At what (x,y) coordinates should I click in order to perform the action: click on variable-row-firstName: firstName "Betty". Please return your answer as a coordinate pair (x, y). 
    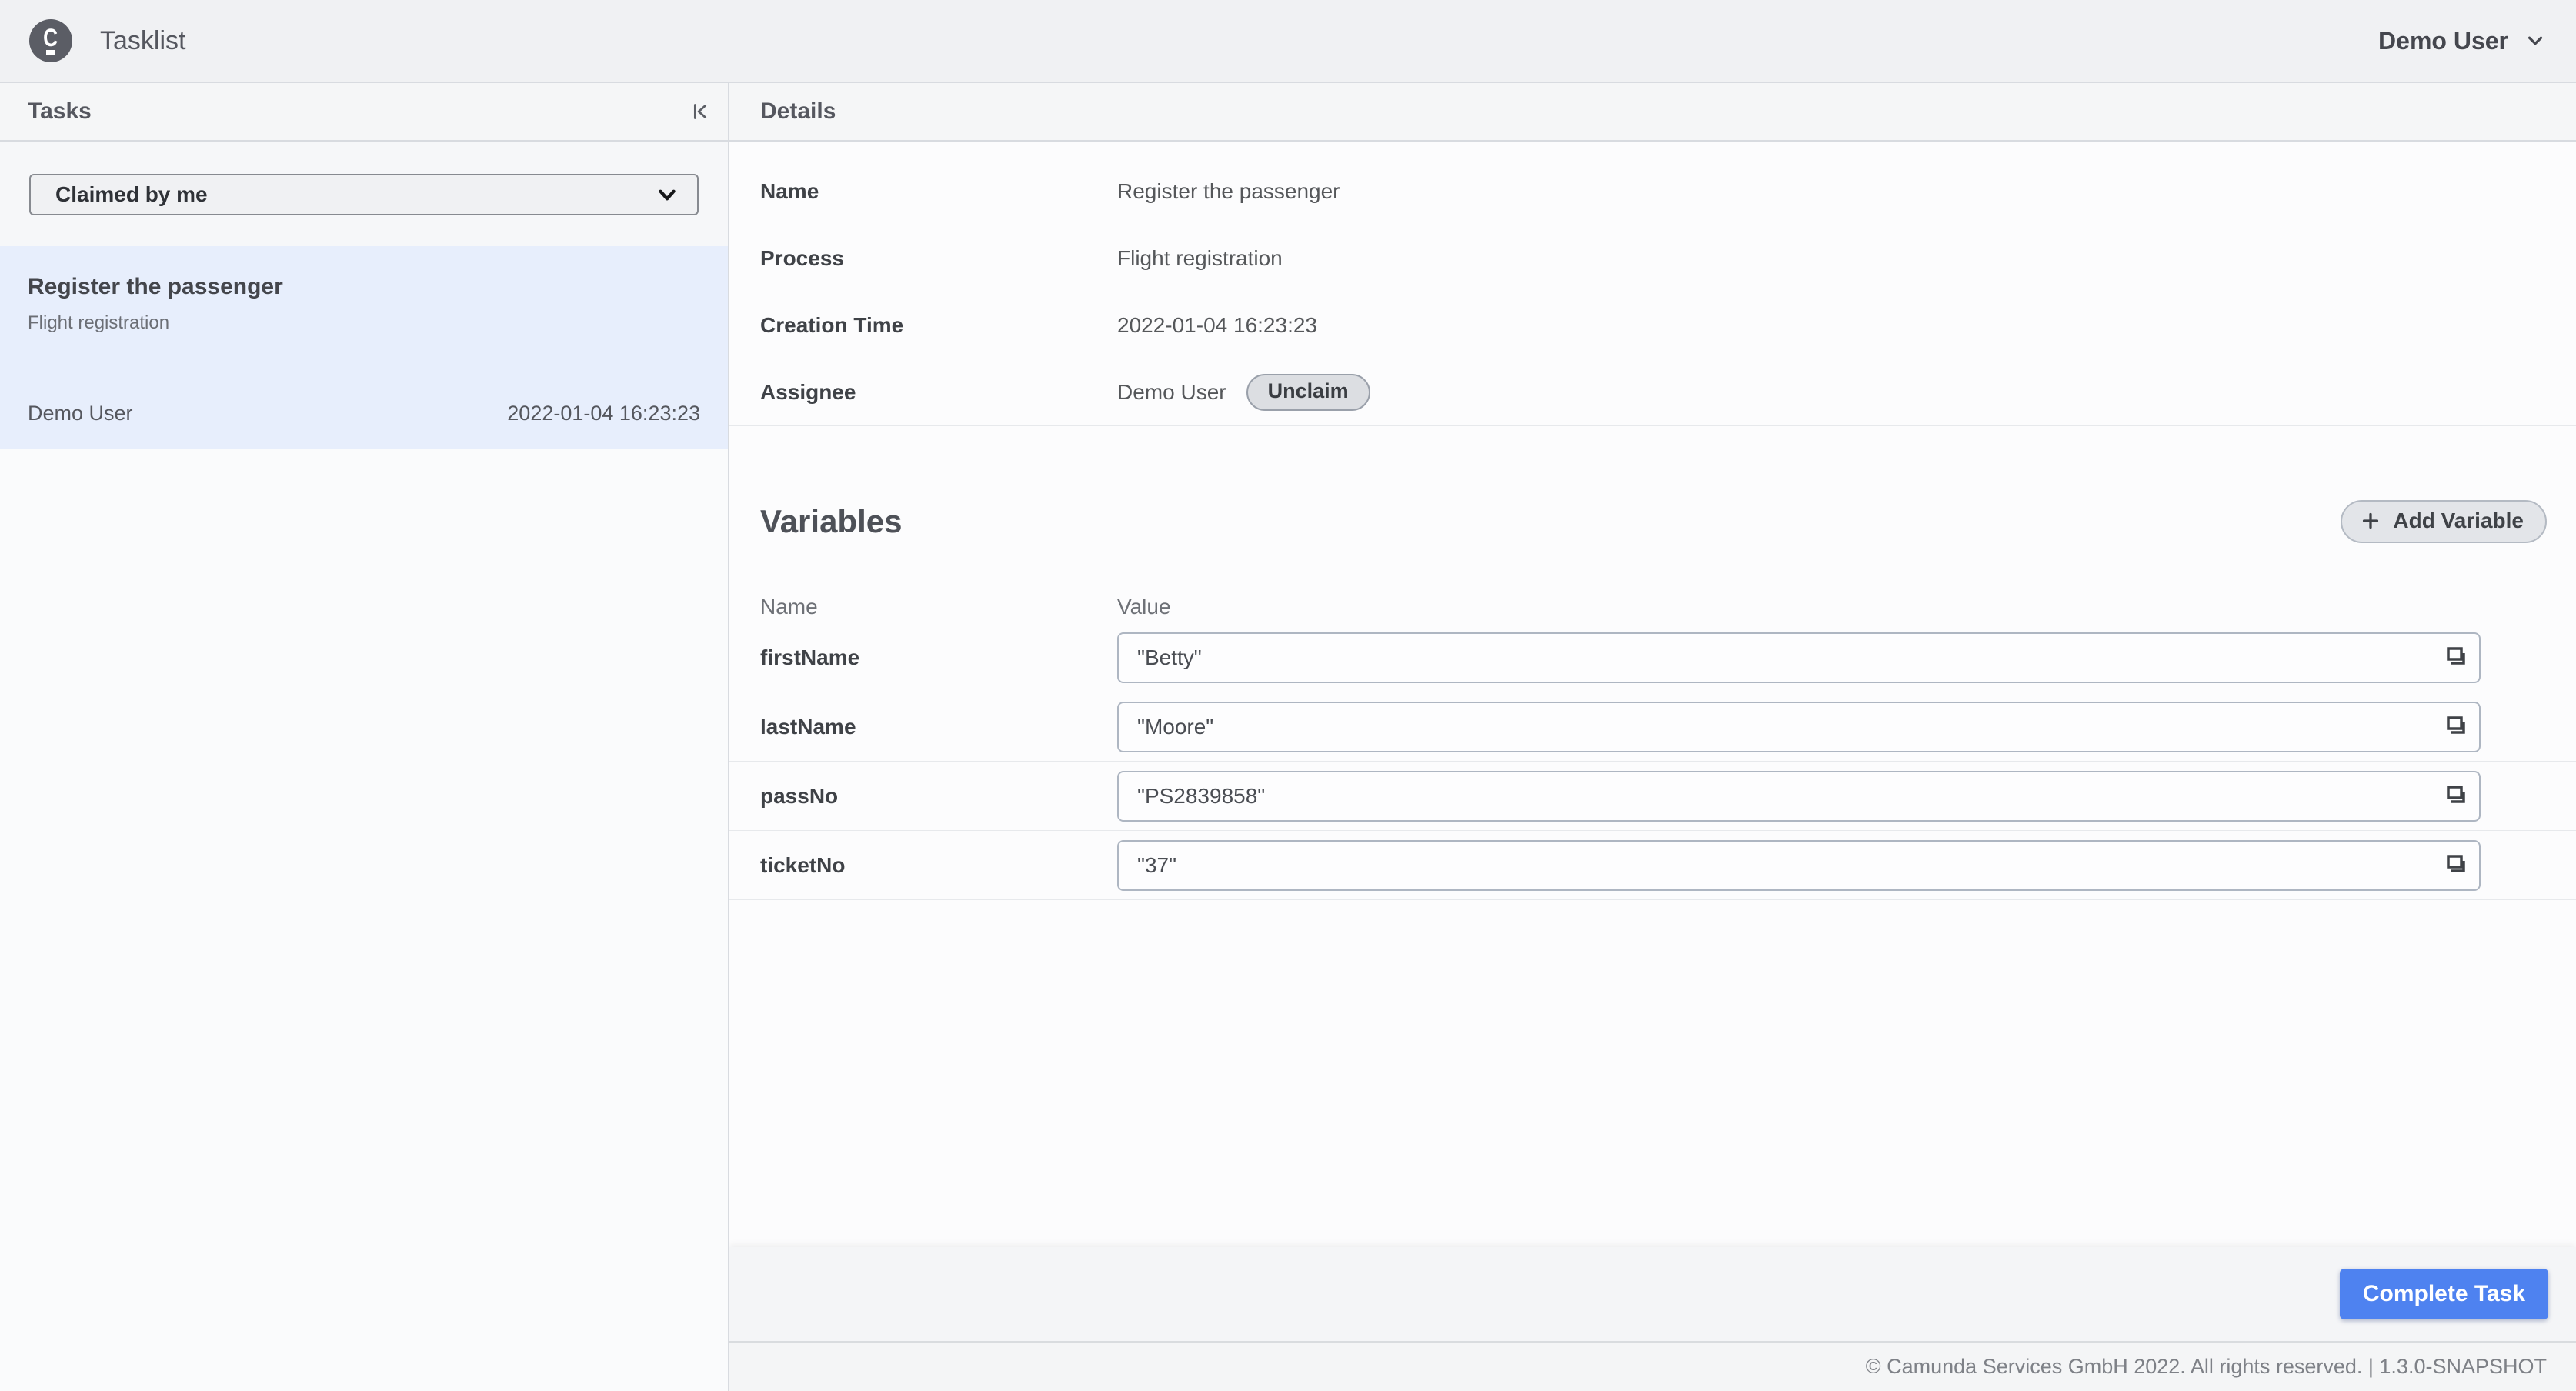
    Looking at the image, I should click on (1653, 657).